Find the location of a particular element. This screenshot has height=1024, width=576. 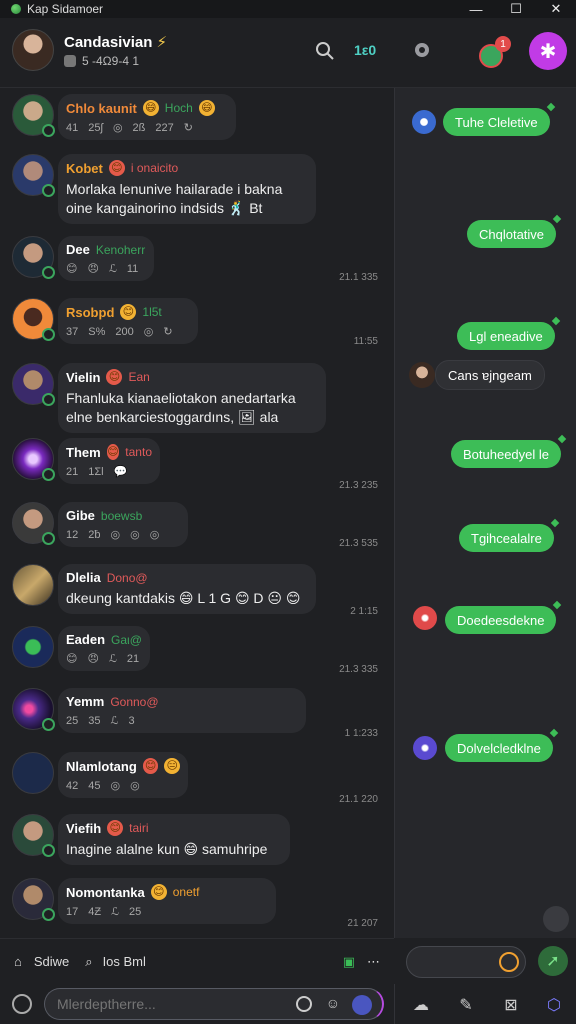

pen-icon: ✎ is located at coordinates (466, 1005).